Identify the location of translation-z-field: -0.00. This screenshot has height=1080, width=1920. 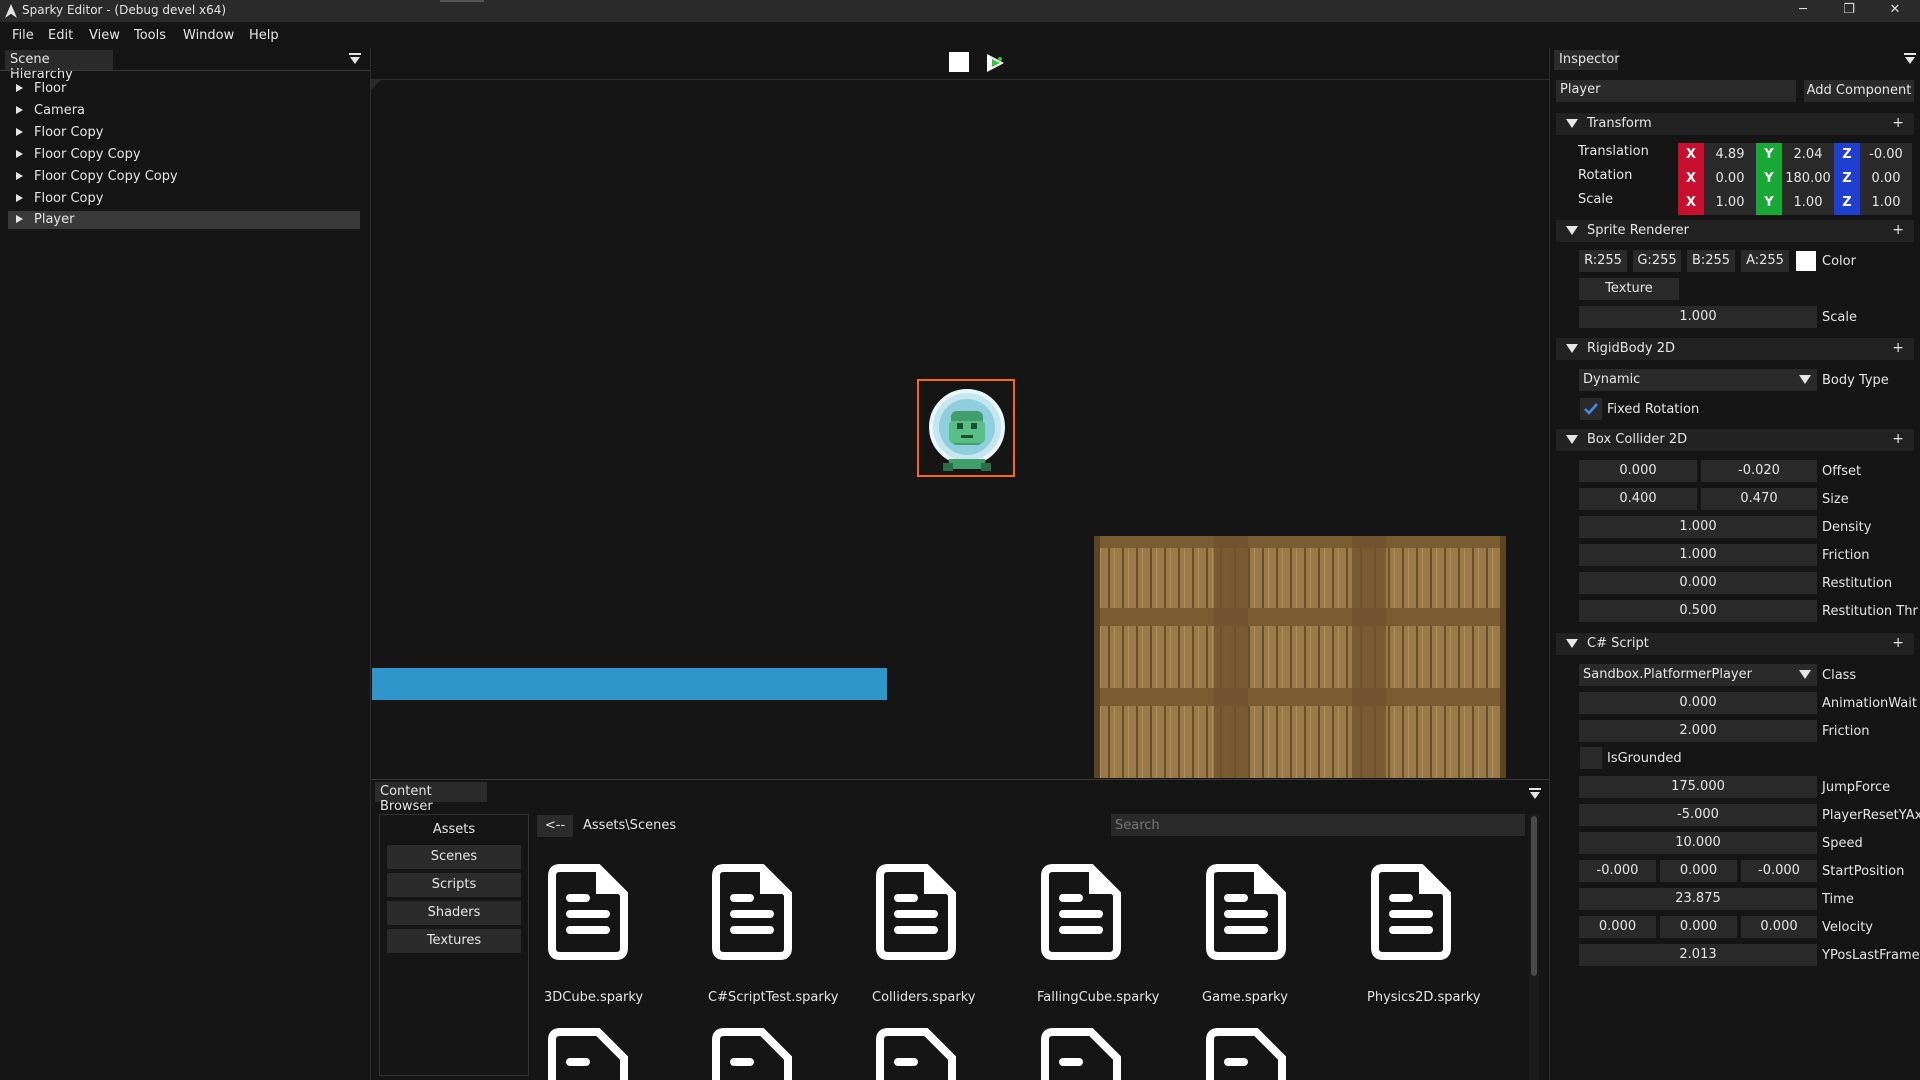
(1886, 155).